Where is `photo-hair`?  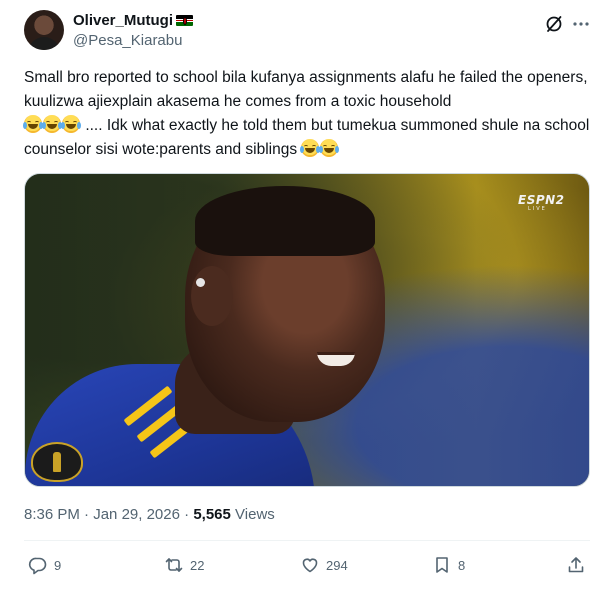 photo-hair is located at coordinates (285, 221).